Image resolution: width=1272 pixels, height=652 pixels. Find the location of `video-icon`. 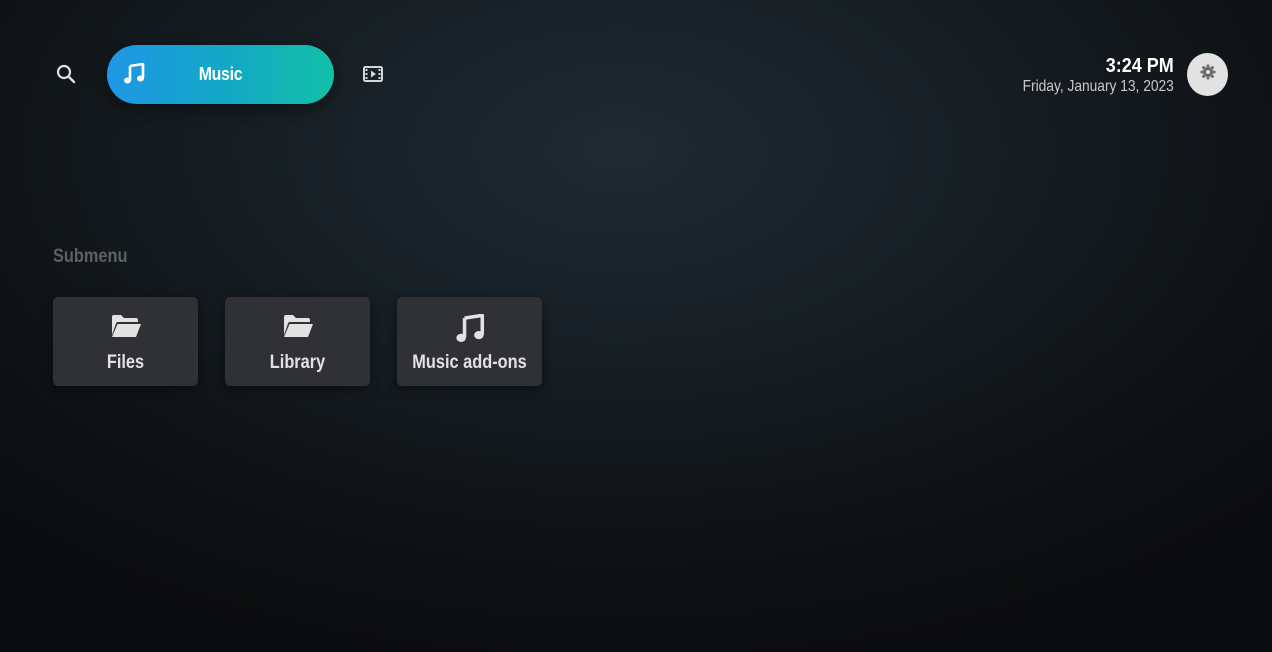

video-icon is located at coordinates (373, 76).